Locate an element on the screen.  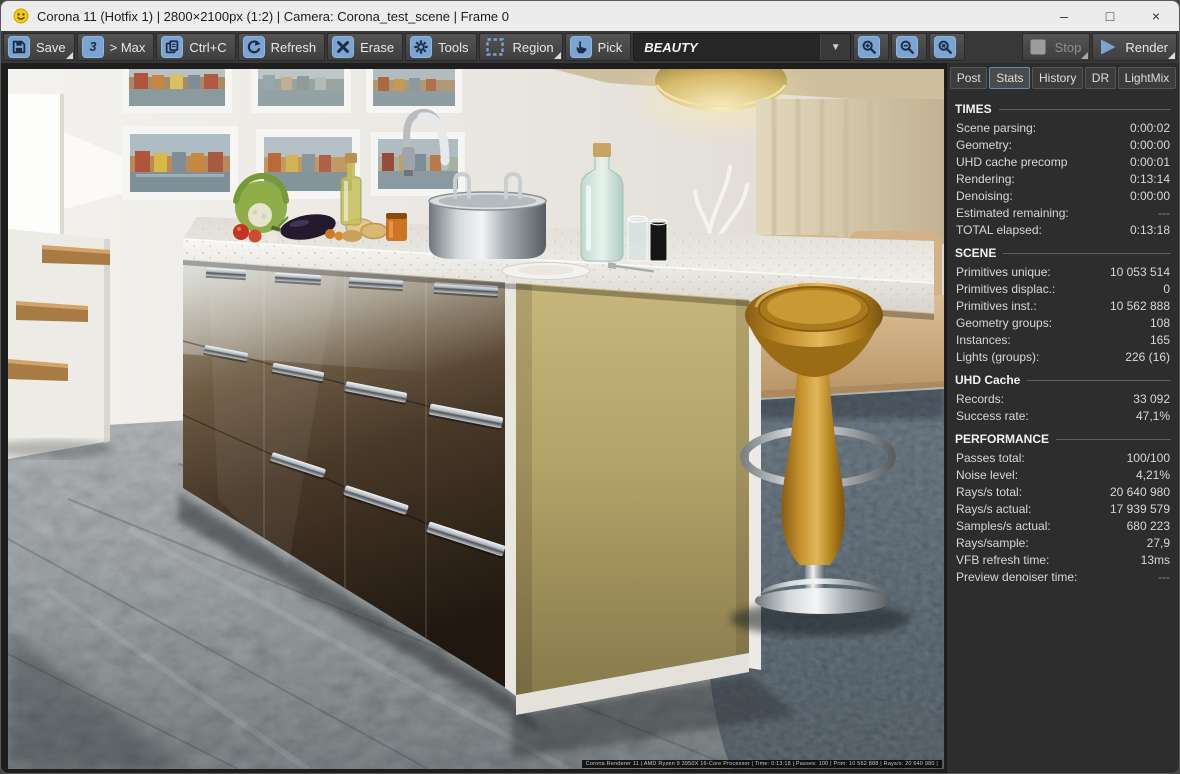
stat-row: Rays/s total: 20 640 980 is located at coordinates (1063, 491).